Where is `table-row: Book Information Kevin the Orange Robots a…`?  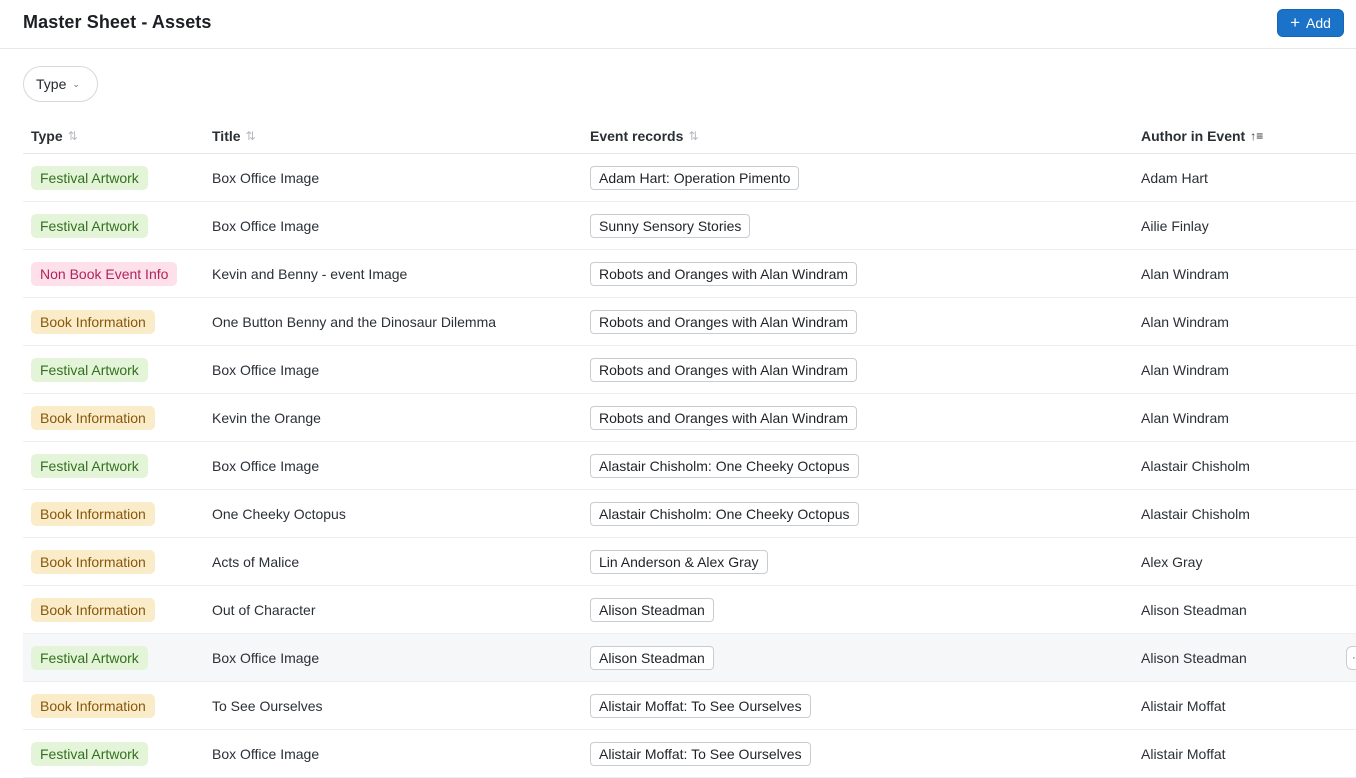 table-row: Book Information Kevin the Orange Robots a… is located at coordinates (689, 418).